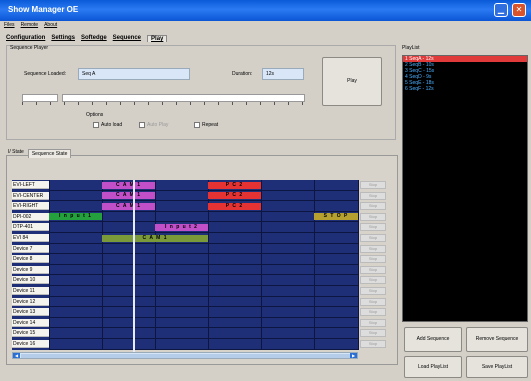  I want to click on timeline-cue: I n p u t 2, so click(181, 227).